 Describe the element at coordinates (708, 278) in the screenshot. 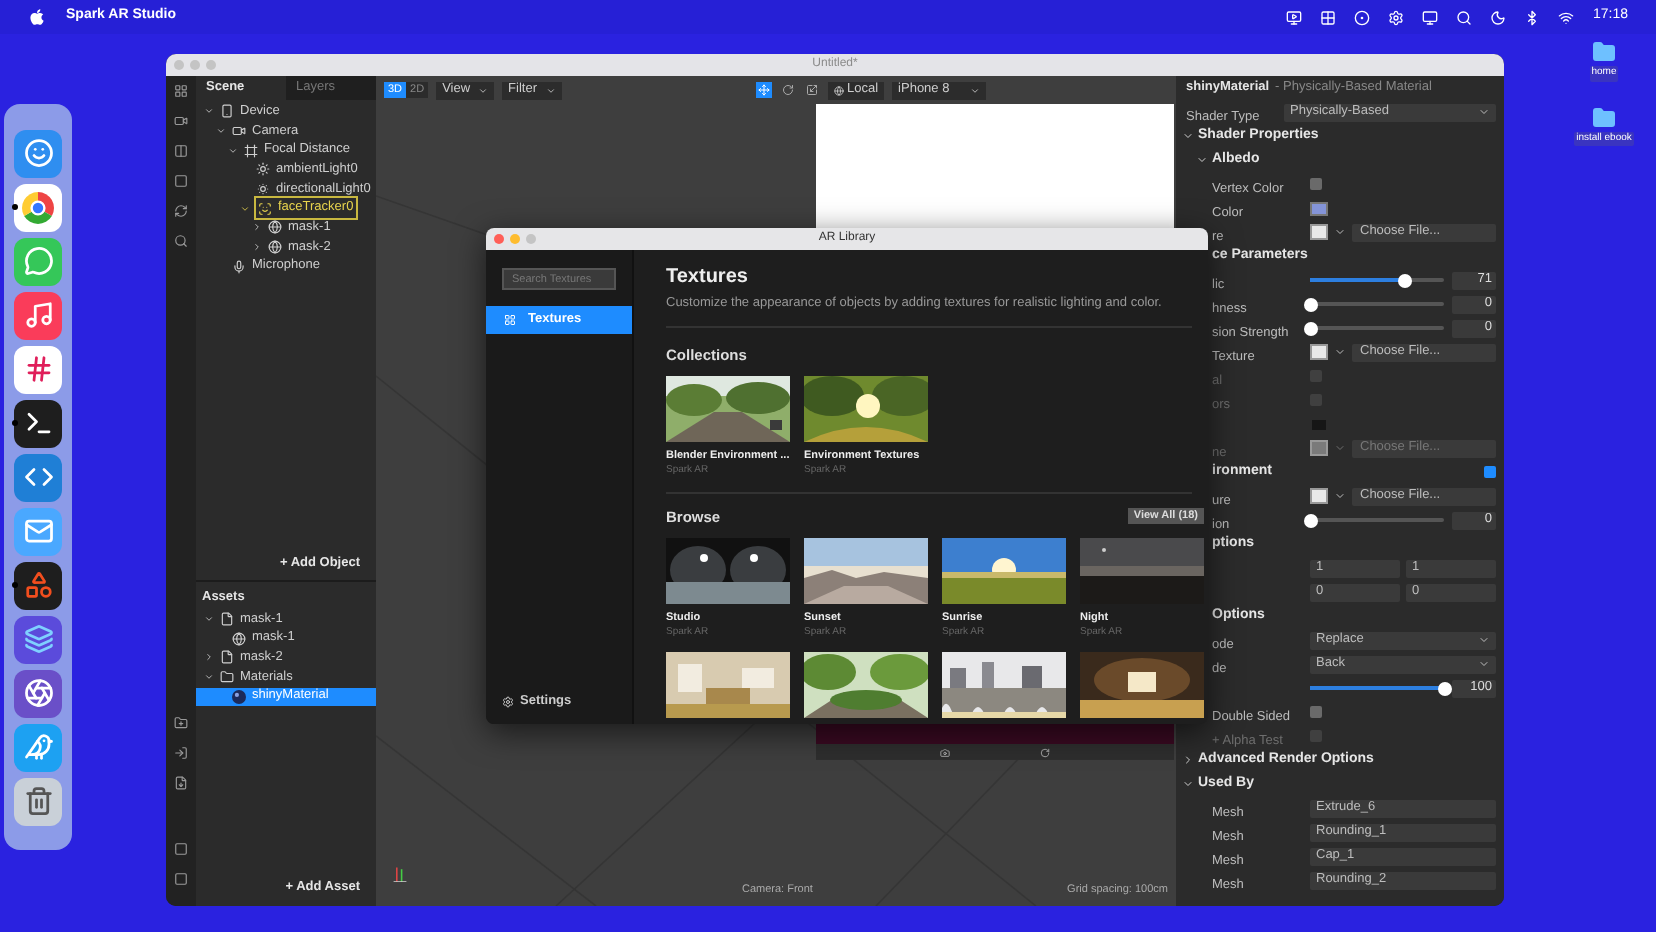

I see `library-heading: Textures` at that location.